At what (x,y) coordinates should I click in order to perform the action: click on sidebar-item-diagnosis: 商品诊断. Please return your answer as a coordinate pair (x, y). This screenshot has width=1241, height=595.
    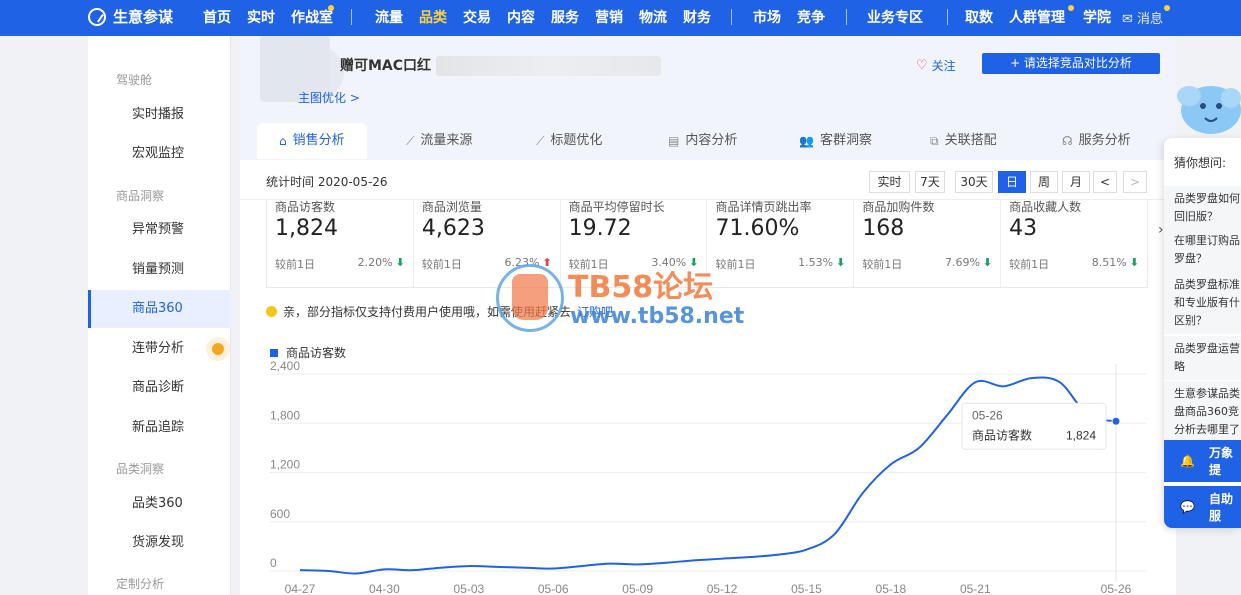
    Looking at the image, I should click on (159, 388).